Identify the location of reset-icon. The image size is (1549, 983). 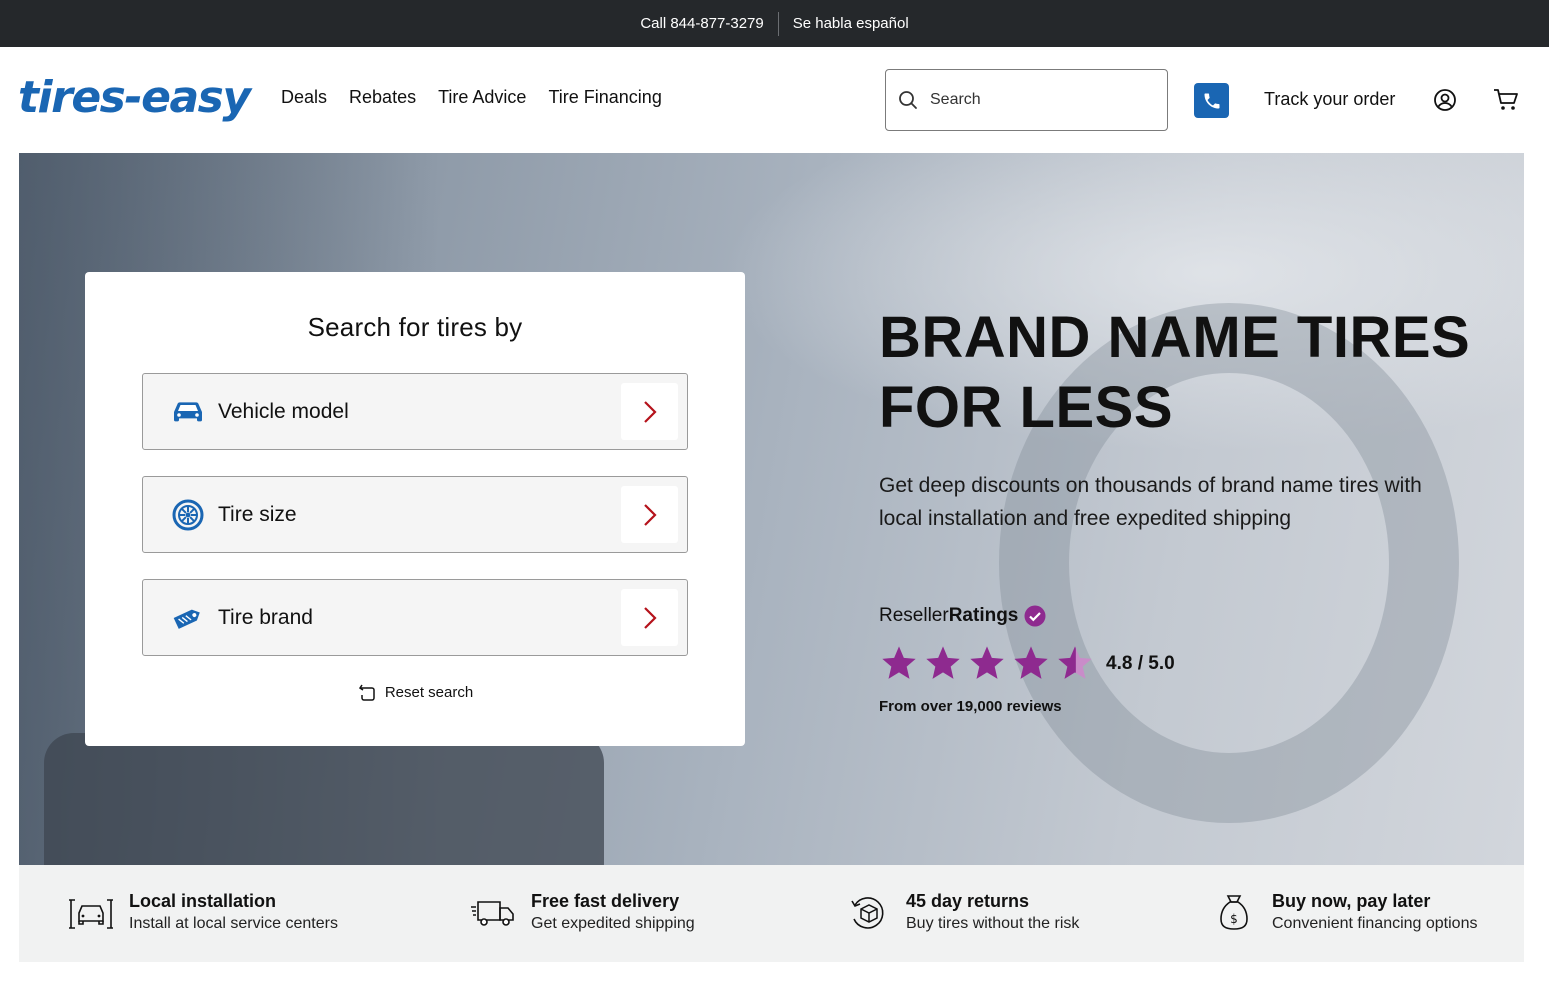
(366, 692).